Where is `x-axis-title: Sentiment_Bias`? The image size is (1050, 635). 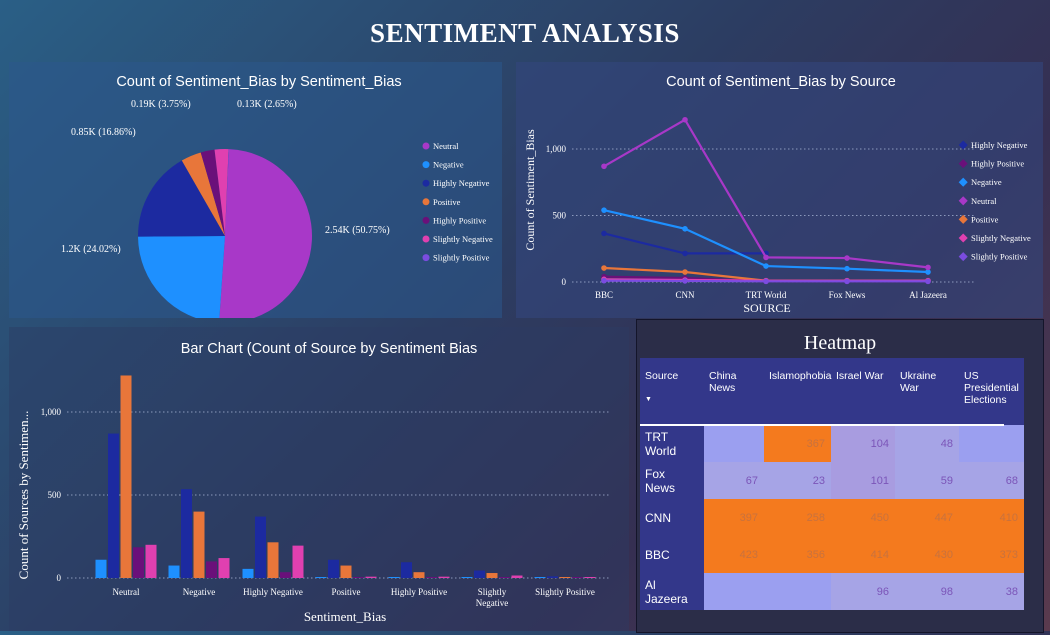
x-axis-title: Sentiment_Bias is located at coordinates (345, 616).